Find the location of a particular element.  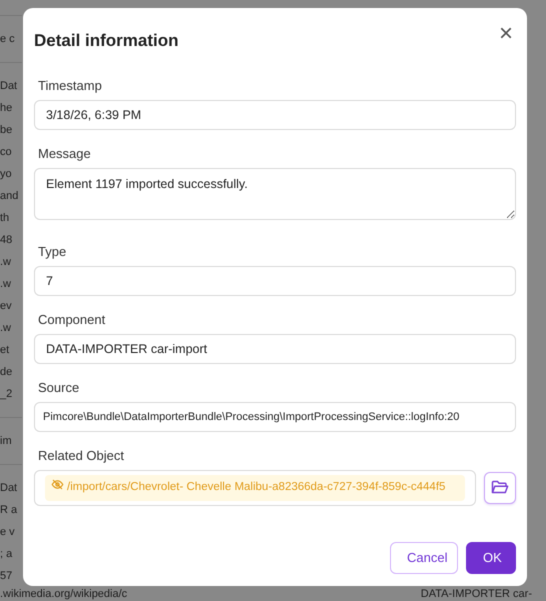

table-cell-text: e c is located at coordinates (8, 39).